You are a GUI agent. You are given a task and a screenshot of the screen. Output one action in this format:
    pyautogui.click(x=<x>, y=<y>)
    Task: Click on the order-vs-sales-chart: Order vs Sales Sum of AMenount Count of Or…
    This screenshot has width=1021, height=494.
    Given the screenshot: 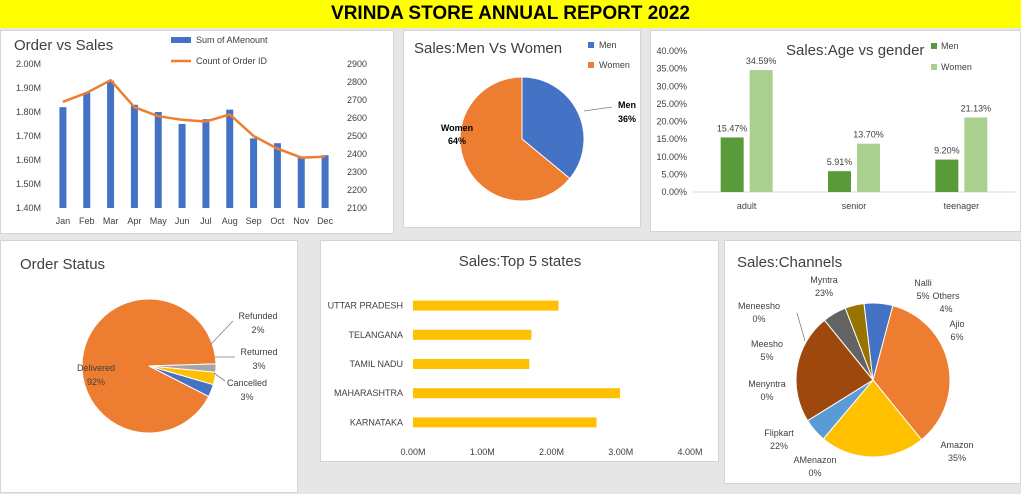 What is the action you would take?
    pyautogui.click(x=190, y=130)
    